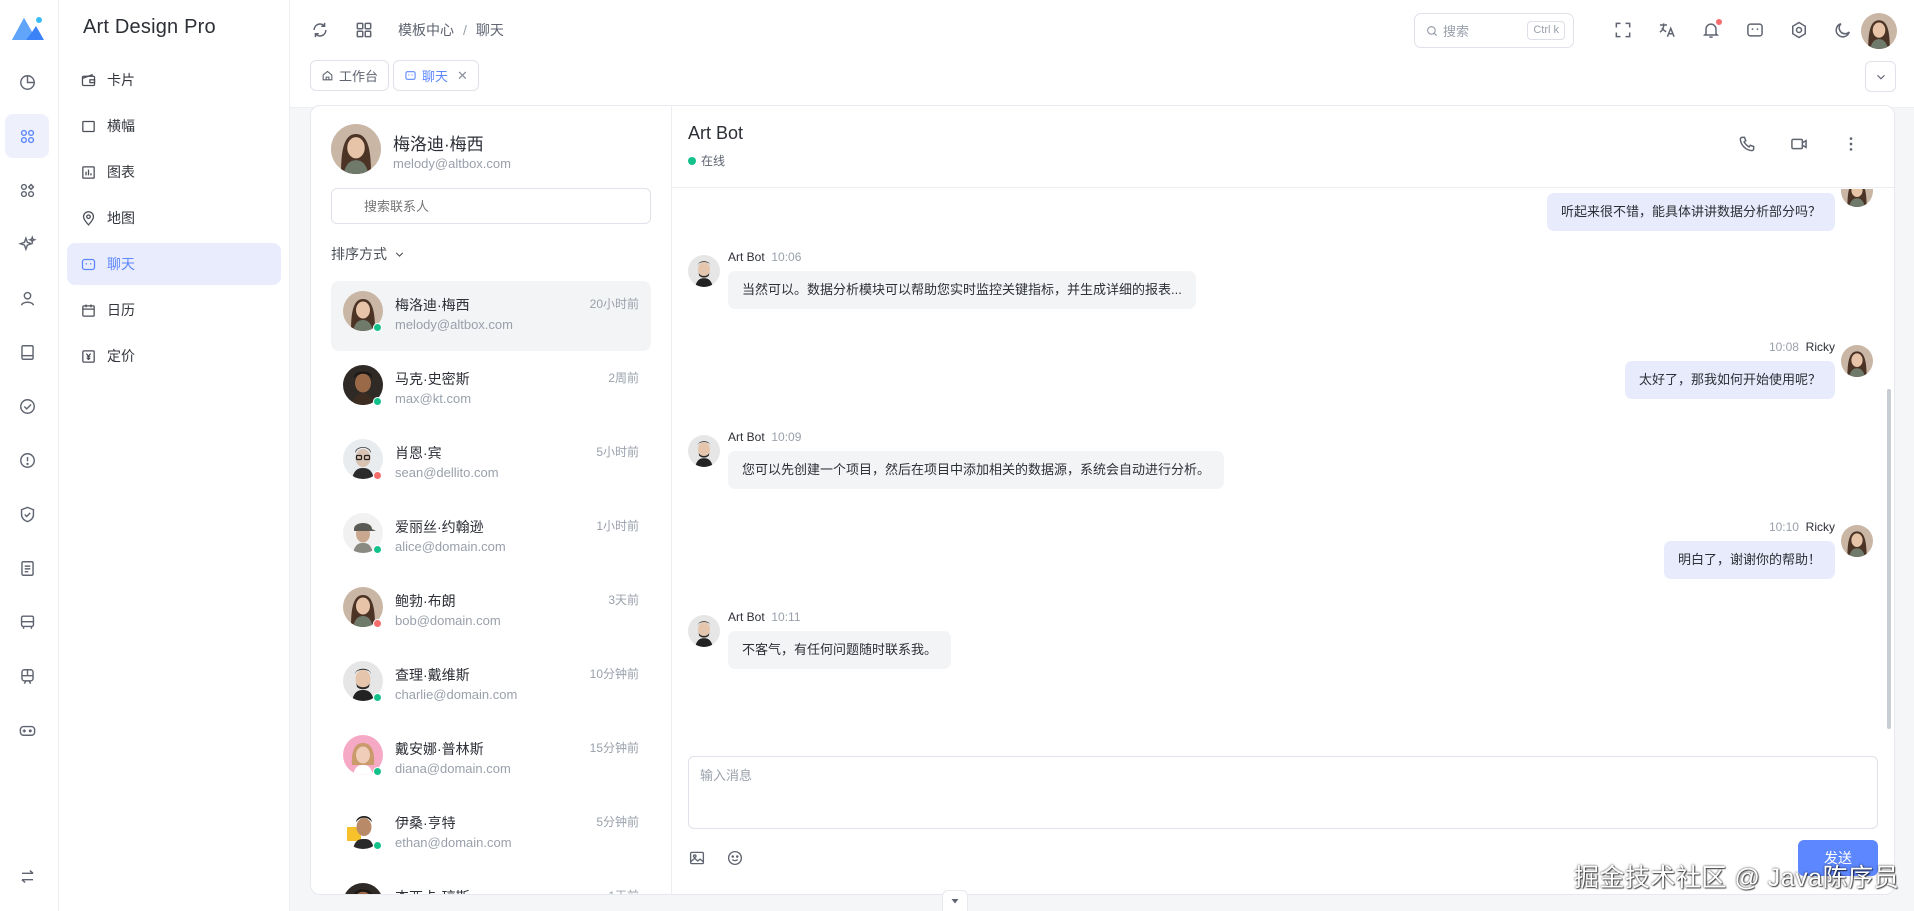  I want to click on banner-icon, so click(88, 126).